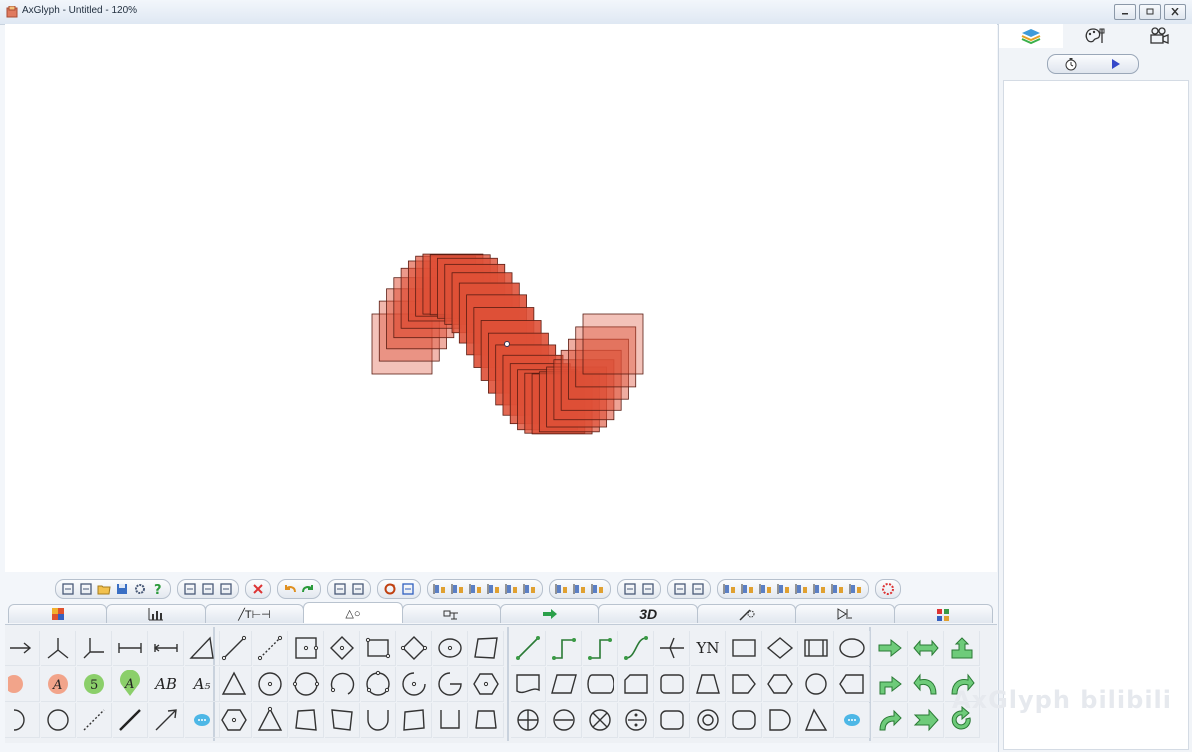  What do you see at coordinates (528, 648) in the screenshot?
I see `connector-line-tool` at bounding box center [528, 648].